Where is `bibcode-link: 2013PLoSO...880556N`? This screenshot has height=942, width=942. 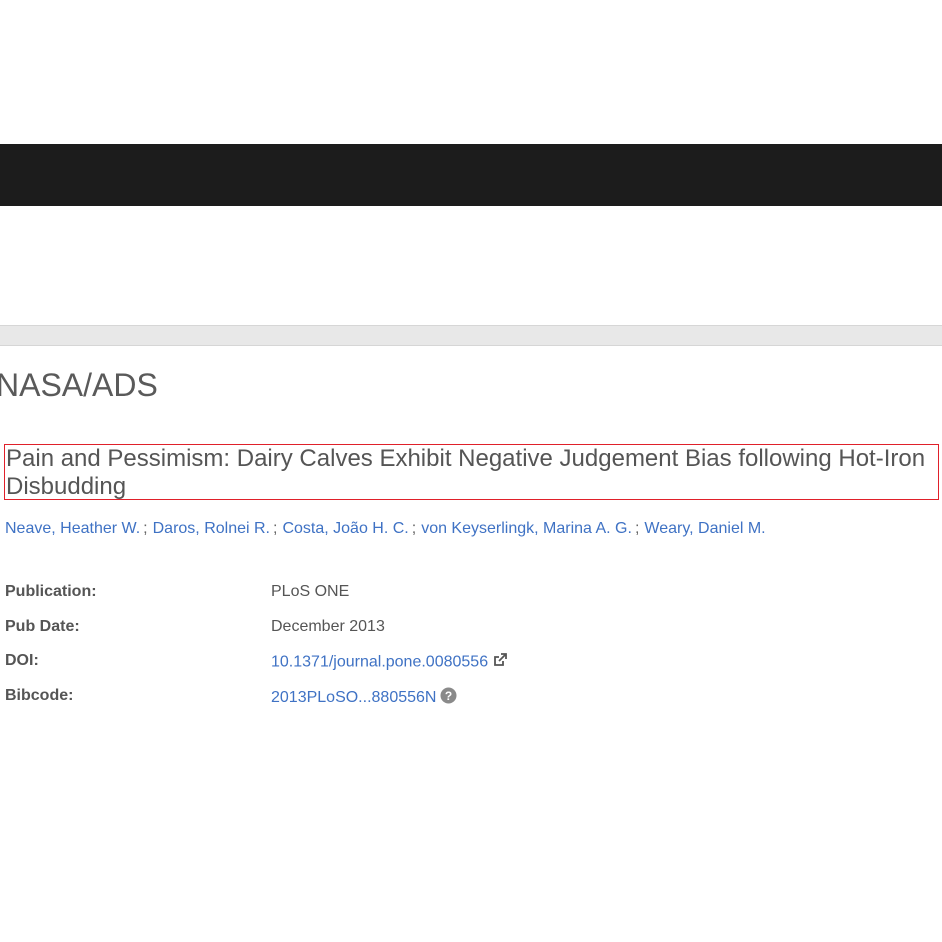
bibcode-link: 2013PLoSO...880556N is located at coordinates (353, 697).